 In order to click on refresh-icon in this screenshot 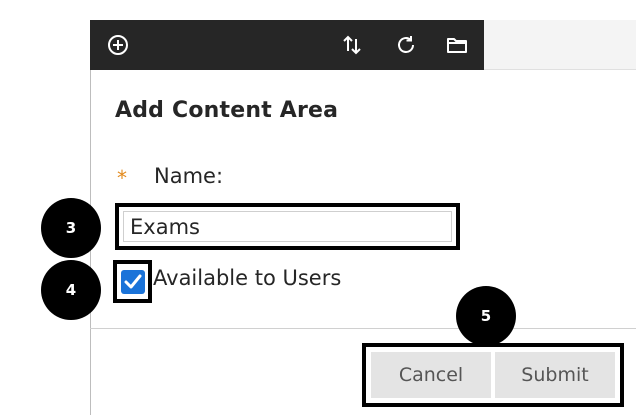, I will do `click(406, 45)`.